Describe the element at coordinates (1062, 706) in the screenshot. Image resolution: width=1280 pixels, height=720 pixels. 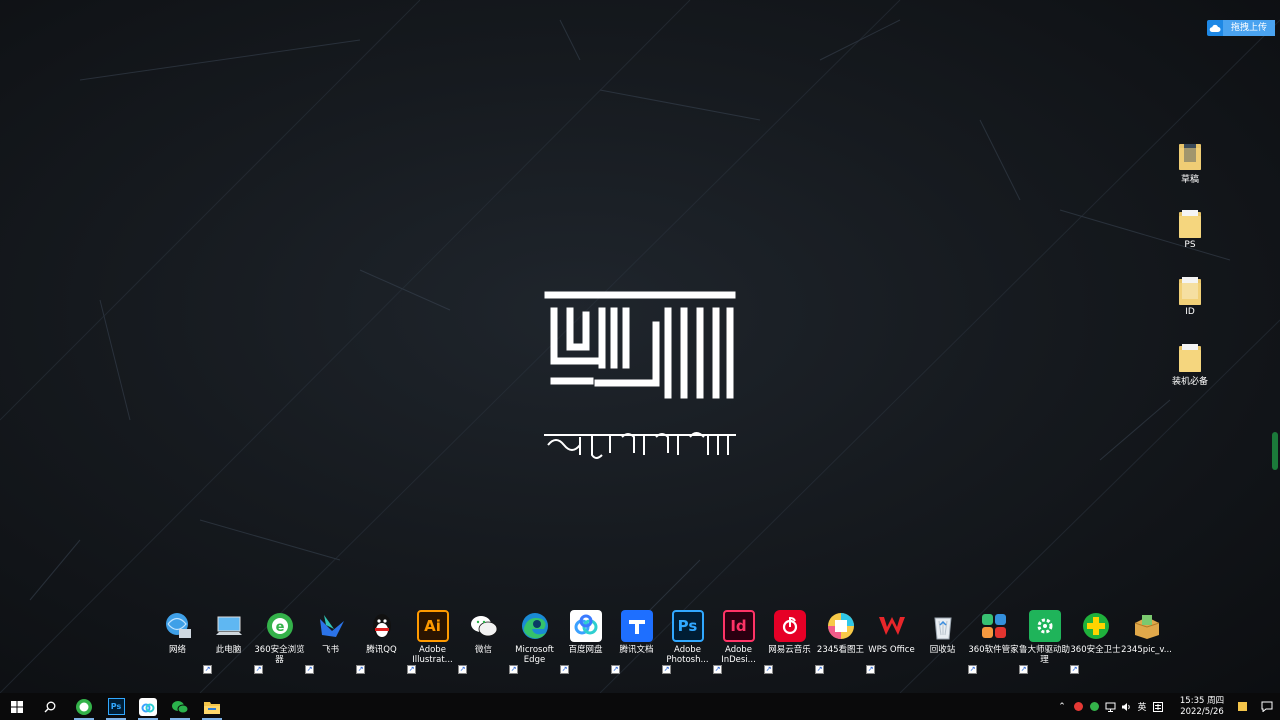
I see `show-hidden-icons-chevron-icon: ⌃` at that location.